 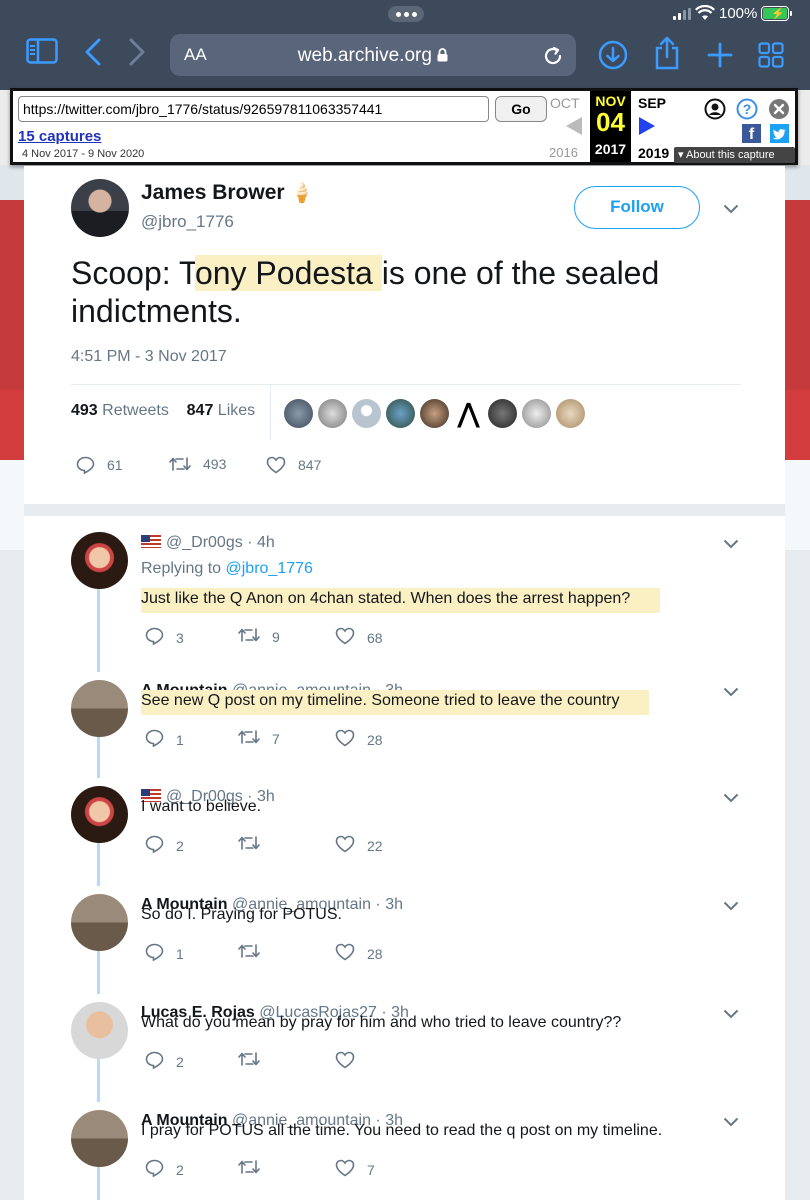 What do you see at coordinates (293, 465) in the screenshot?
I see `like-action: 847` at bounding box center [293, 465].